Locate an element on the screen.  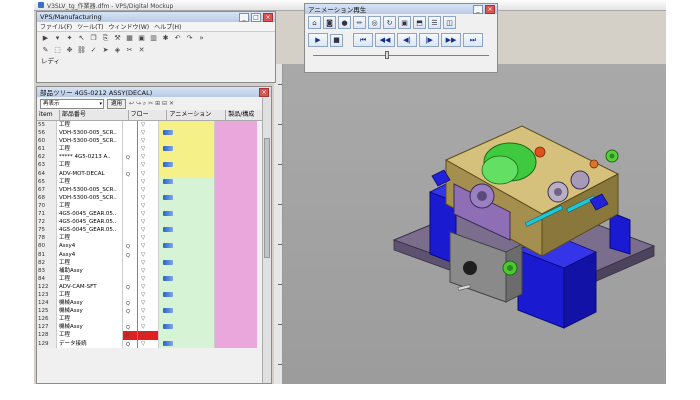
table-row: 61 工程 ▽ is located at coordinates (154, 149).